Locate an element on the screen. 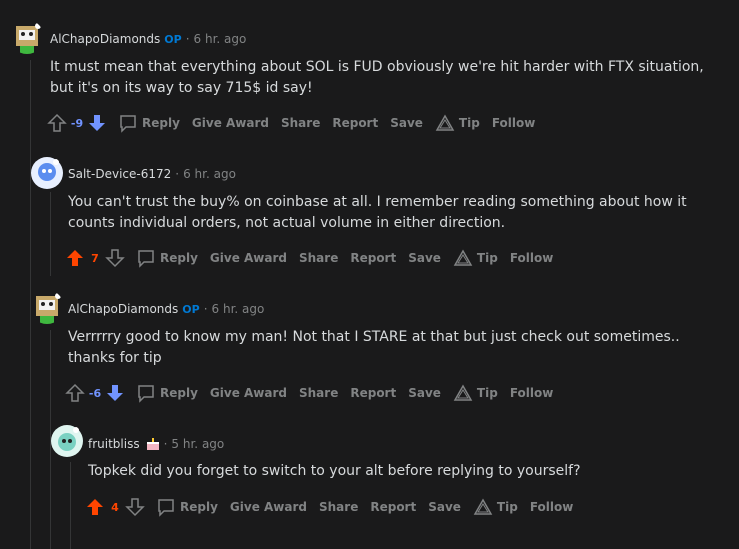  vote-score: 4 is located at coordinates (115, 507).